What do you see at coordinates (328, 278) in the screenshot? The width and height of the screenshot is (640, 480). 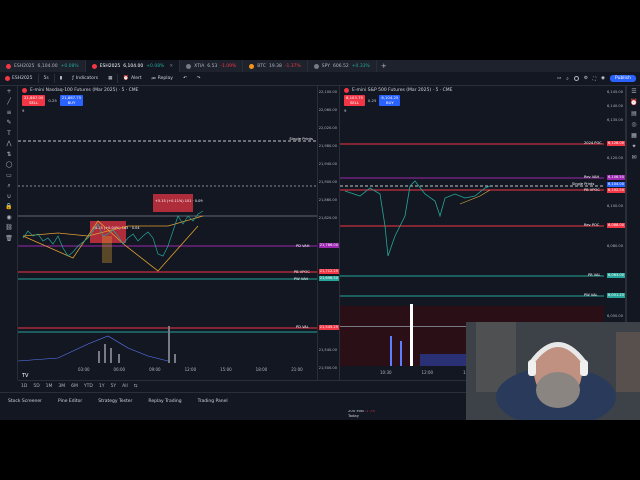 I see `price-tag: 21,696.50` at bounding box center [328, 278].